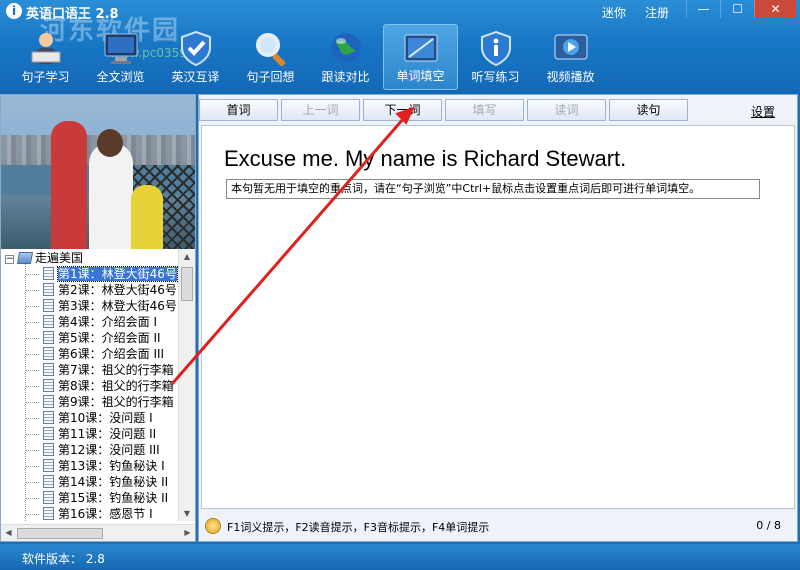  Describe the element at coordinates (420, 48) in the screenshot. I see `blank-fill-icon` at that location.